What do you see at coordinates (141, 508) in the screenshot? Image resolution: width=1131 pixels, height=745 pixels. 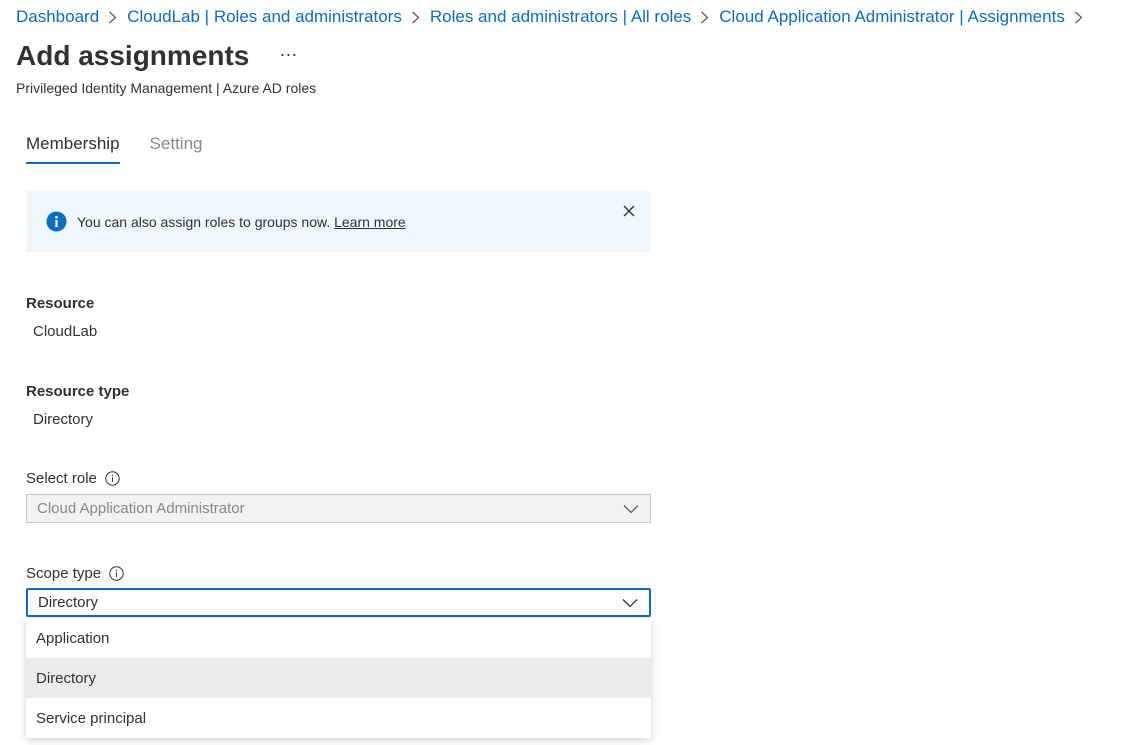 I see `select-role-value: Cloud Application Administrator` at bounding box center [141, 508].